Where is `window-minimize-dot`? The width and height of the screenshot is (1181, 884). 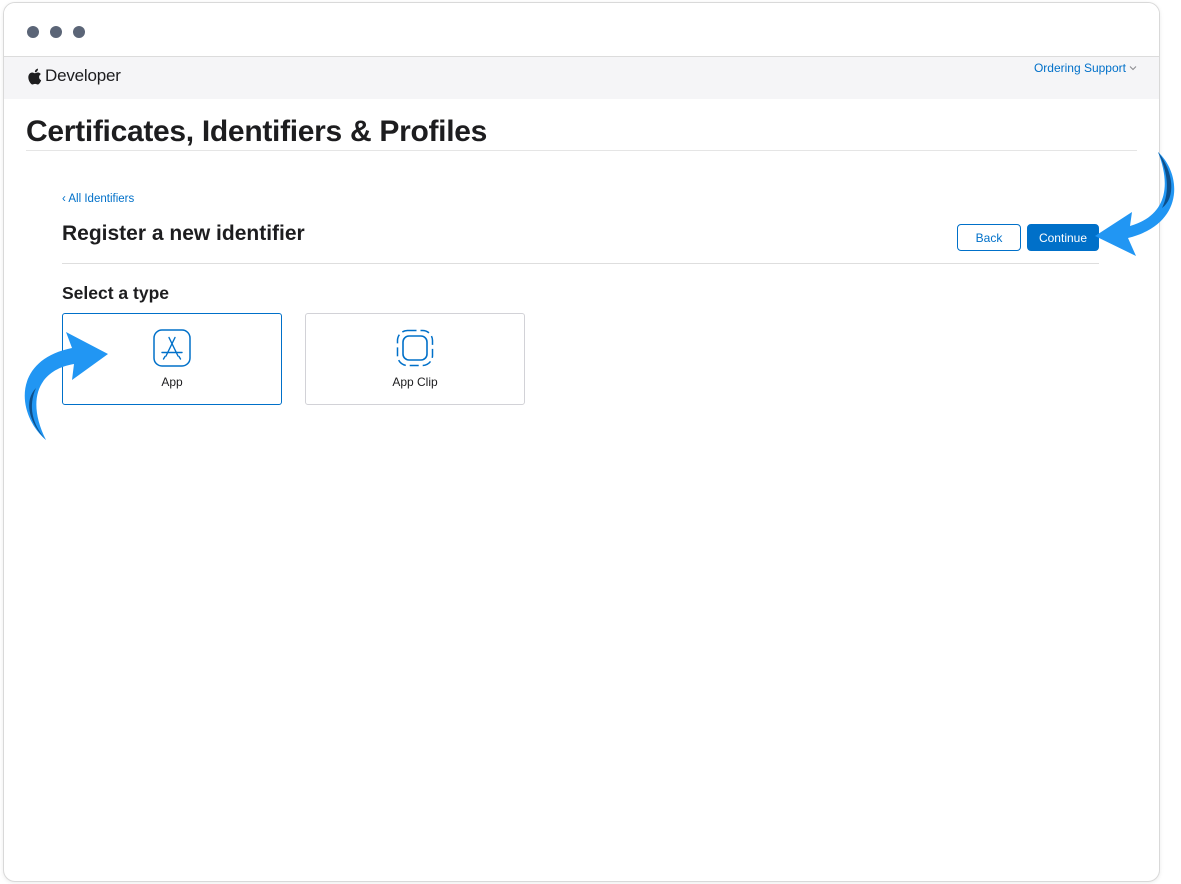 window-minimize-dot is located at coordinates (56, 32).